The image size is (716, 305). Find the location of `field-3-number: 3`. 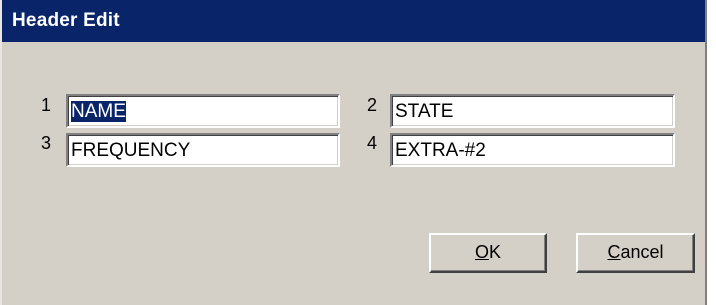

field-3-number: 3 is located at coordinates (46, 143).